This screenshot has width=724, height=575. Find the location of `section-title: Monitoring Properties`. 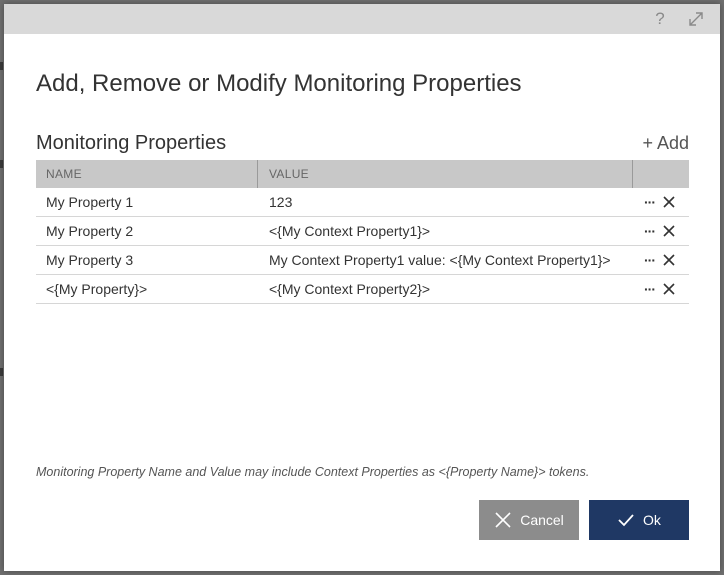

section-title: Monitoring Properties is located at coordinates (131, 142).